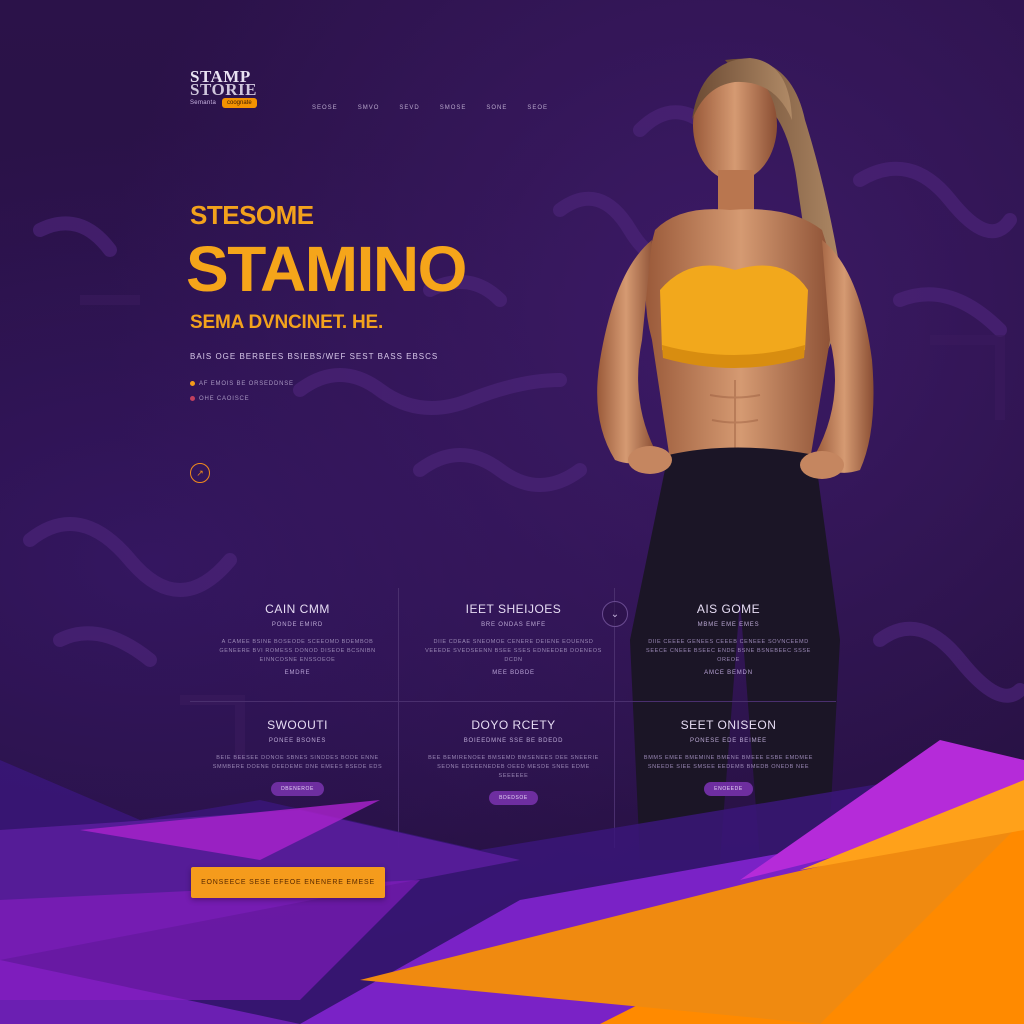 This screenshot has width=1024, height=1024. What do you see at coordinates (288, 882) in the screenshot?
I see `cta-button: EONSEECE SESE EFEOE ENENERE EMESE` at bounding box center [288, 882].